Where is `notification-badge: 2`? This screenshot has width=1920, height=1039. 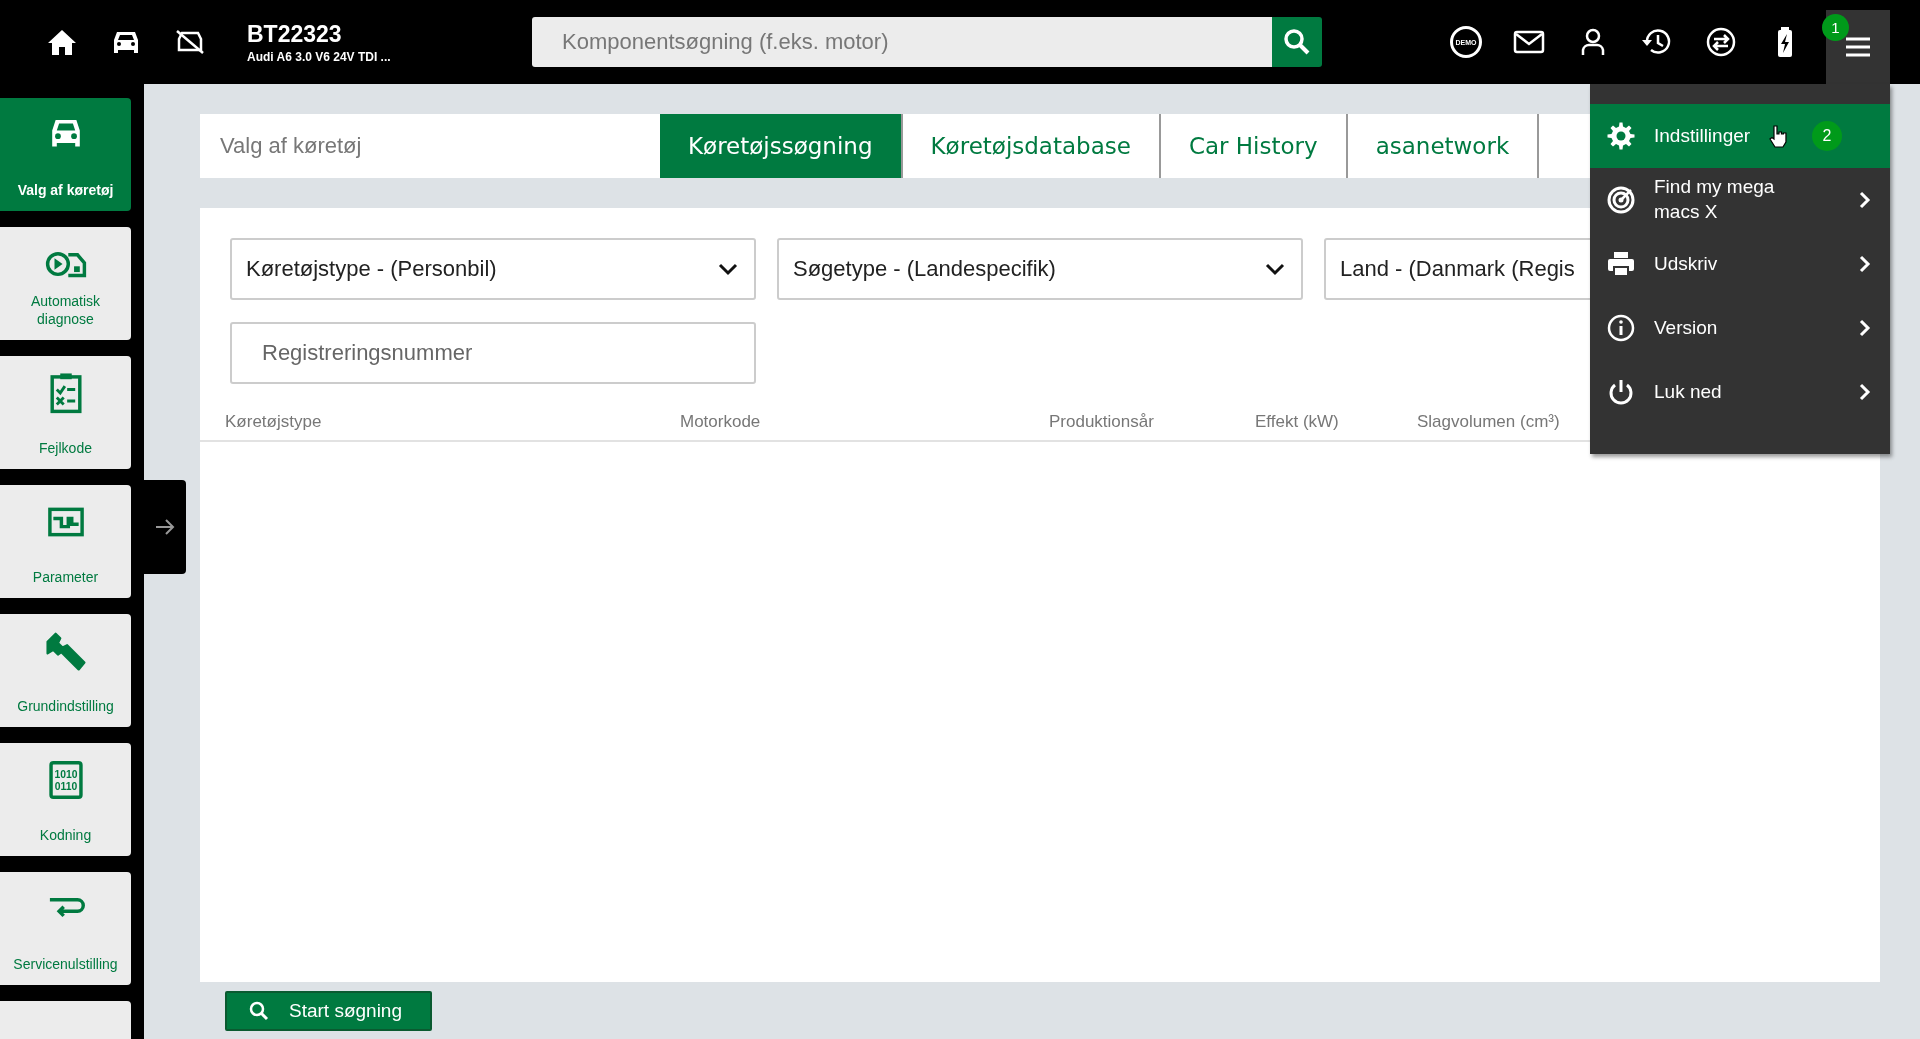 notification-badge: 2 is located at coordinates (1827, 136).